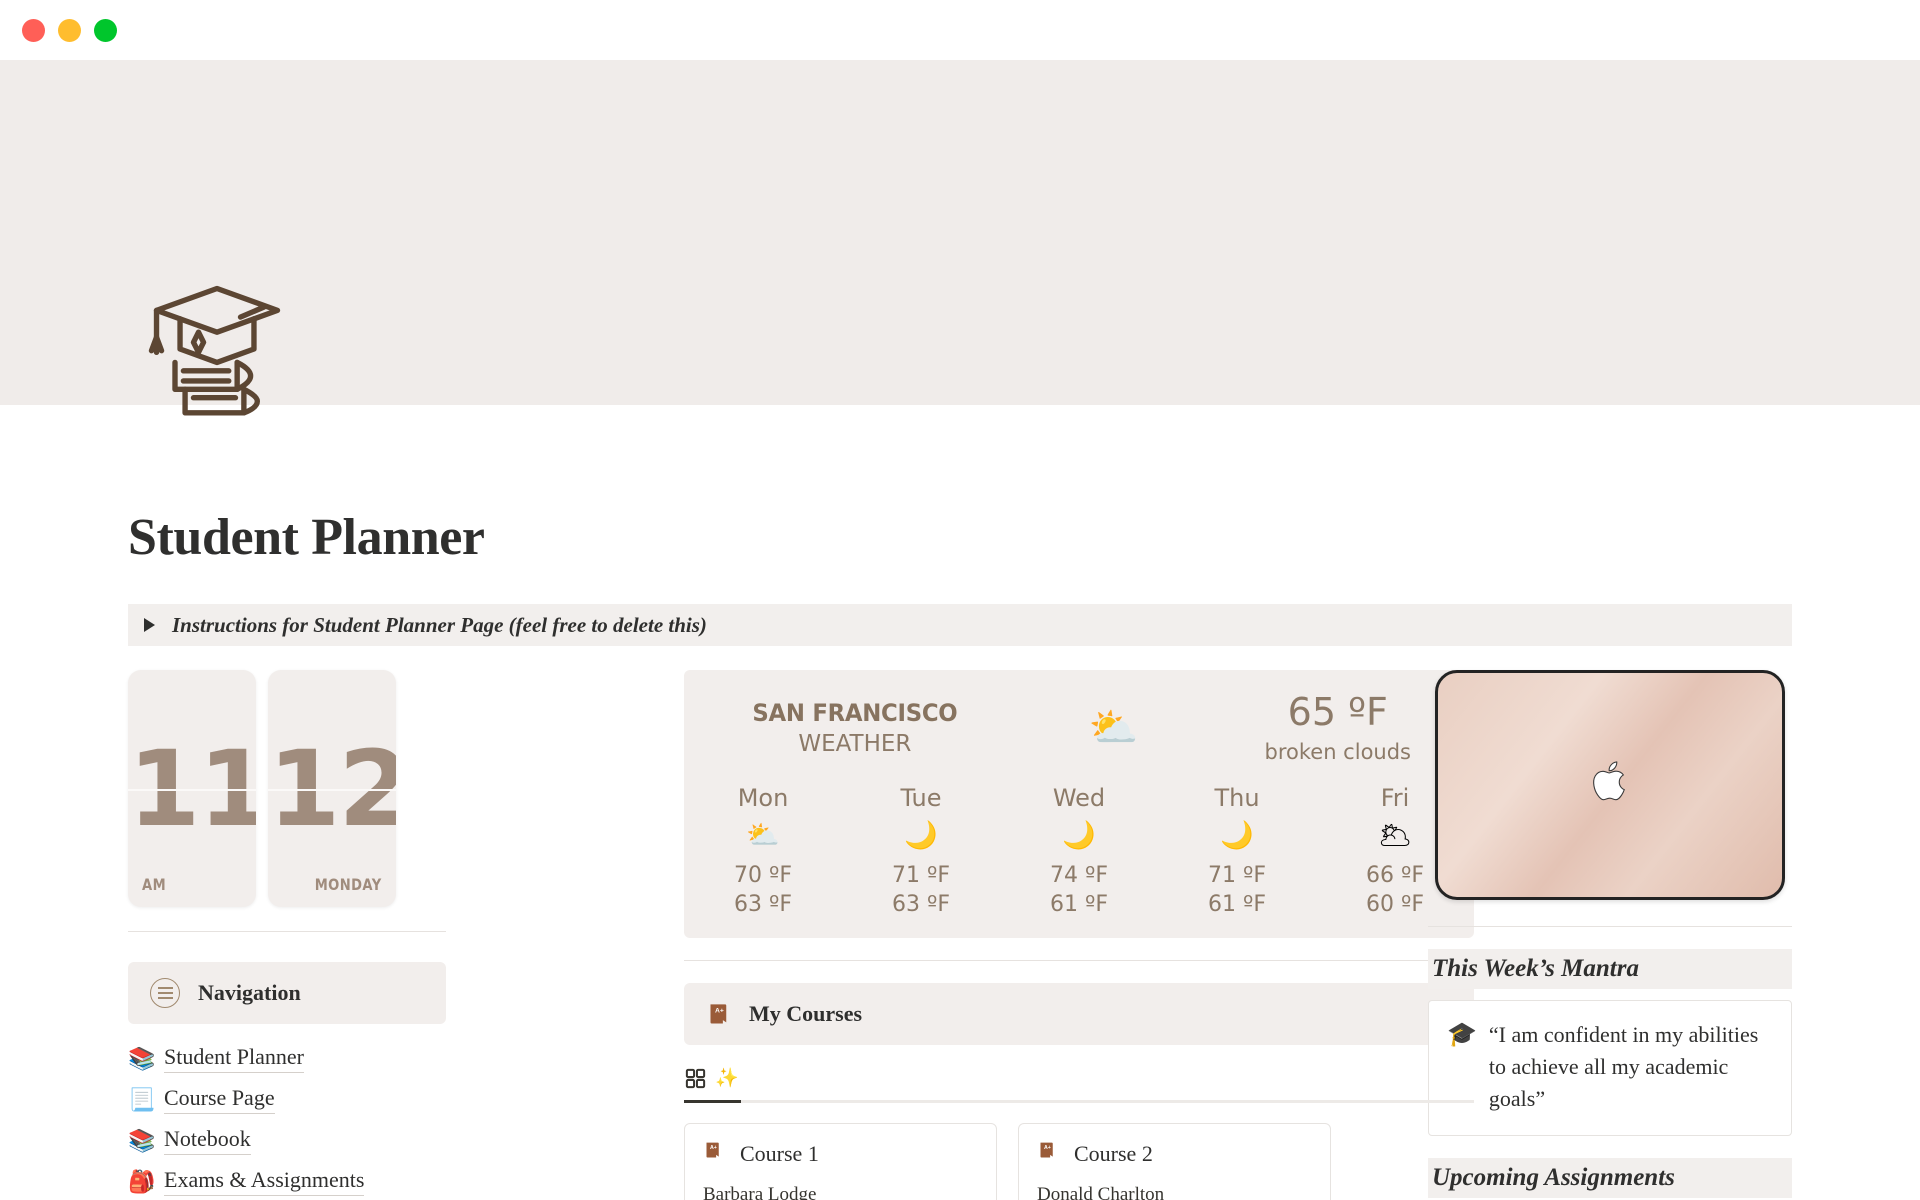 This screenshot has height=1200, width=1920. Describe the element at coordinates (1174, 1161) in the screenshot. I see `course-card: A+ Course 2 Donald Charlton` at that location.